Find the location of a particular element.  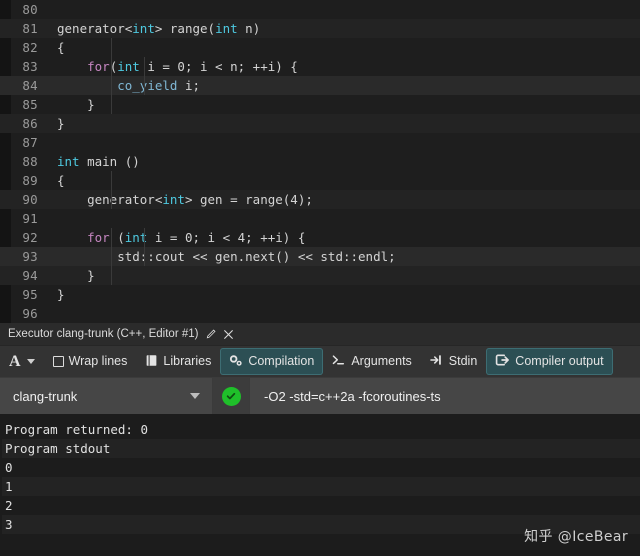

code-token: co_yield is located at coordinates (147, 85).